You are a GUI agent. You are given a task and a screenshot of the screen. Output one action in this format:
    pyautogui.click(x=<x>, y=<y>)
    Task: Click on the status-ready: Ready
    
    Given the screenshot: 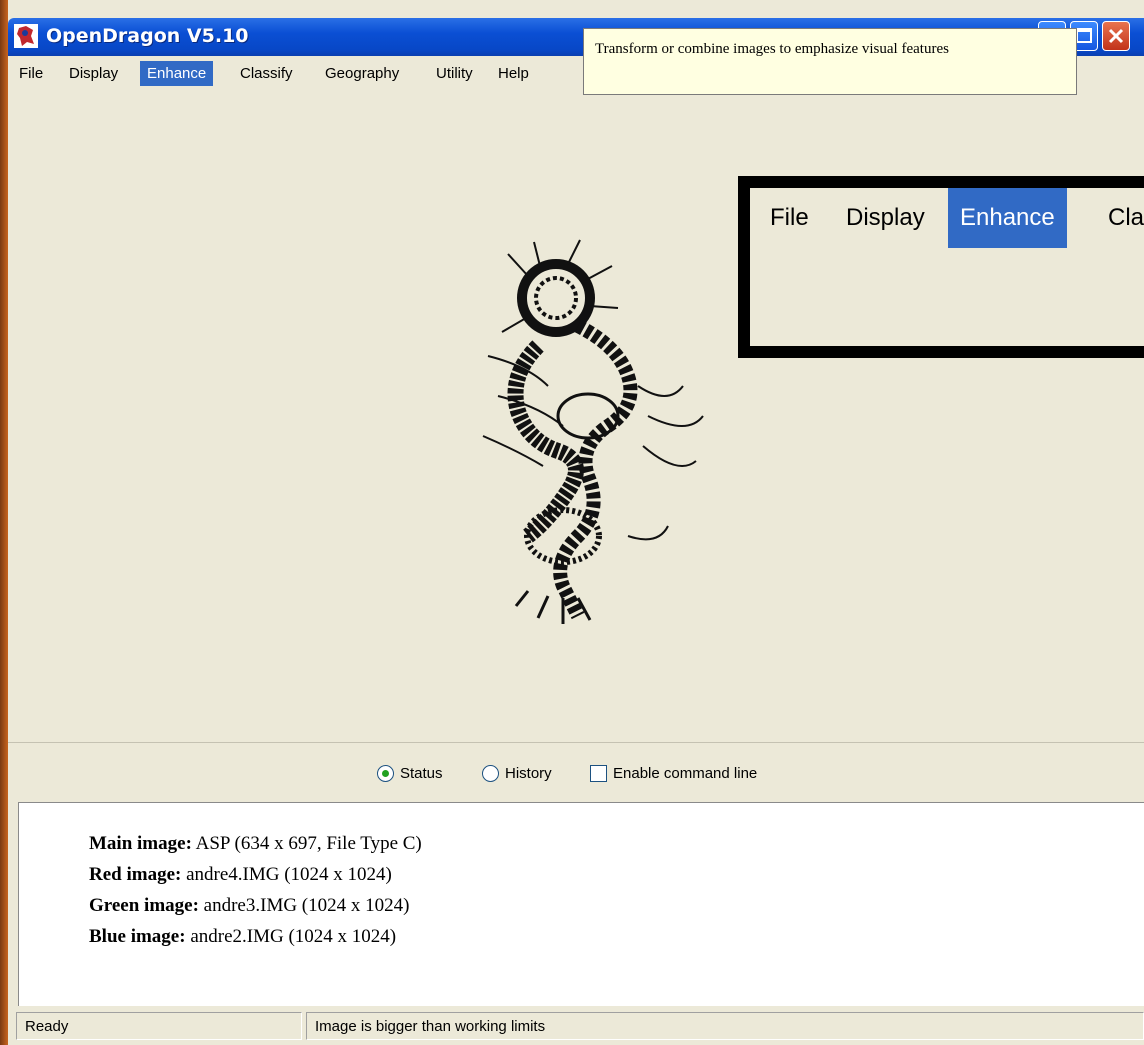 What is the action you would take?
    pyautogui.click(x=159, y=1026)
    